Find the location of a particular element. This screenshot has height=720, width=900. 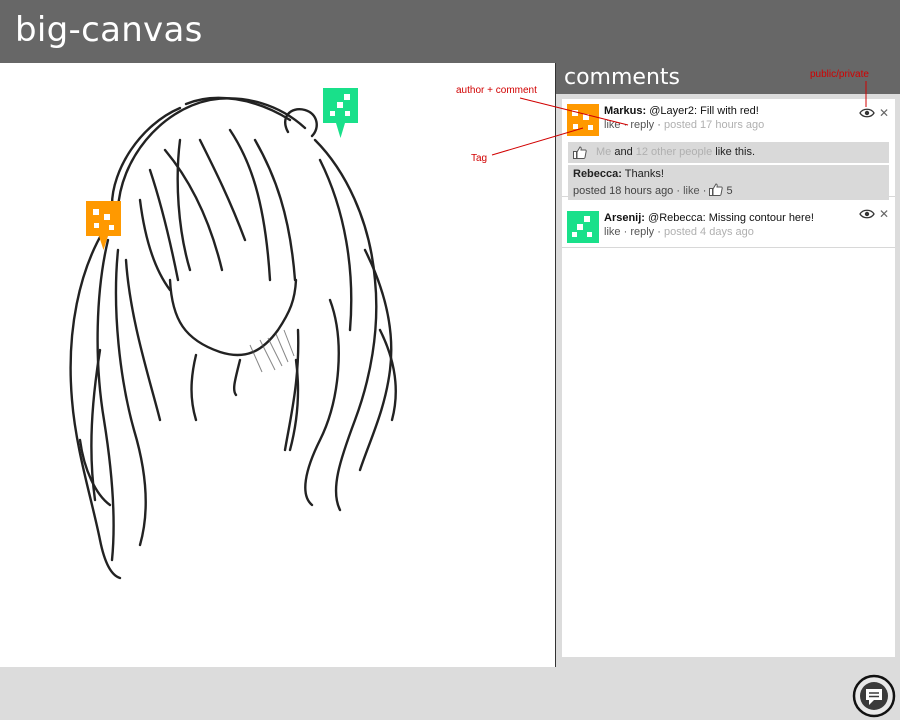

annotation-public-private: public/private is located at coordinates (839, 74).